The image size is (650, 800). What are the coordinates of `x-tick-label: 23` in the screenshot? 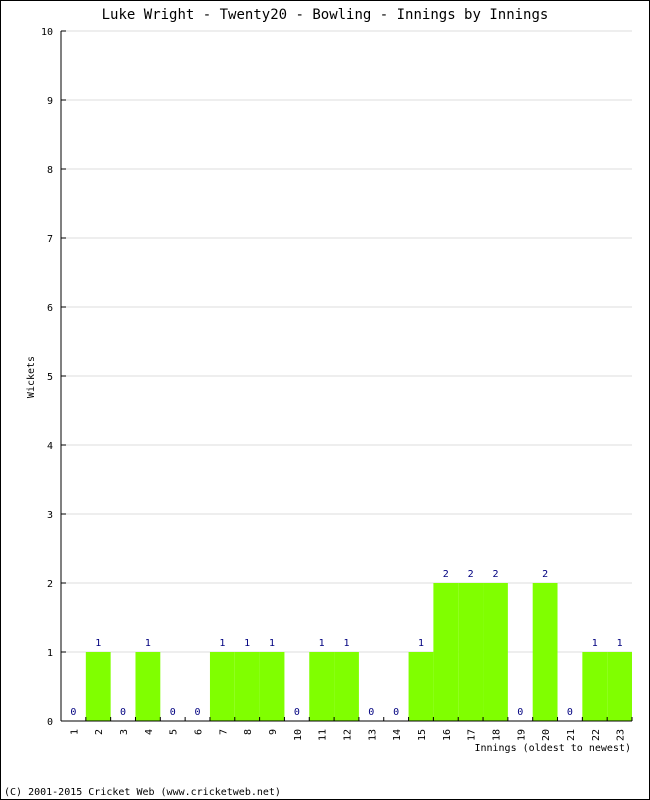 It's located at (621, 735).